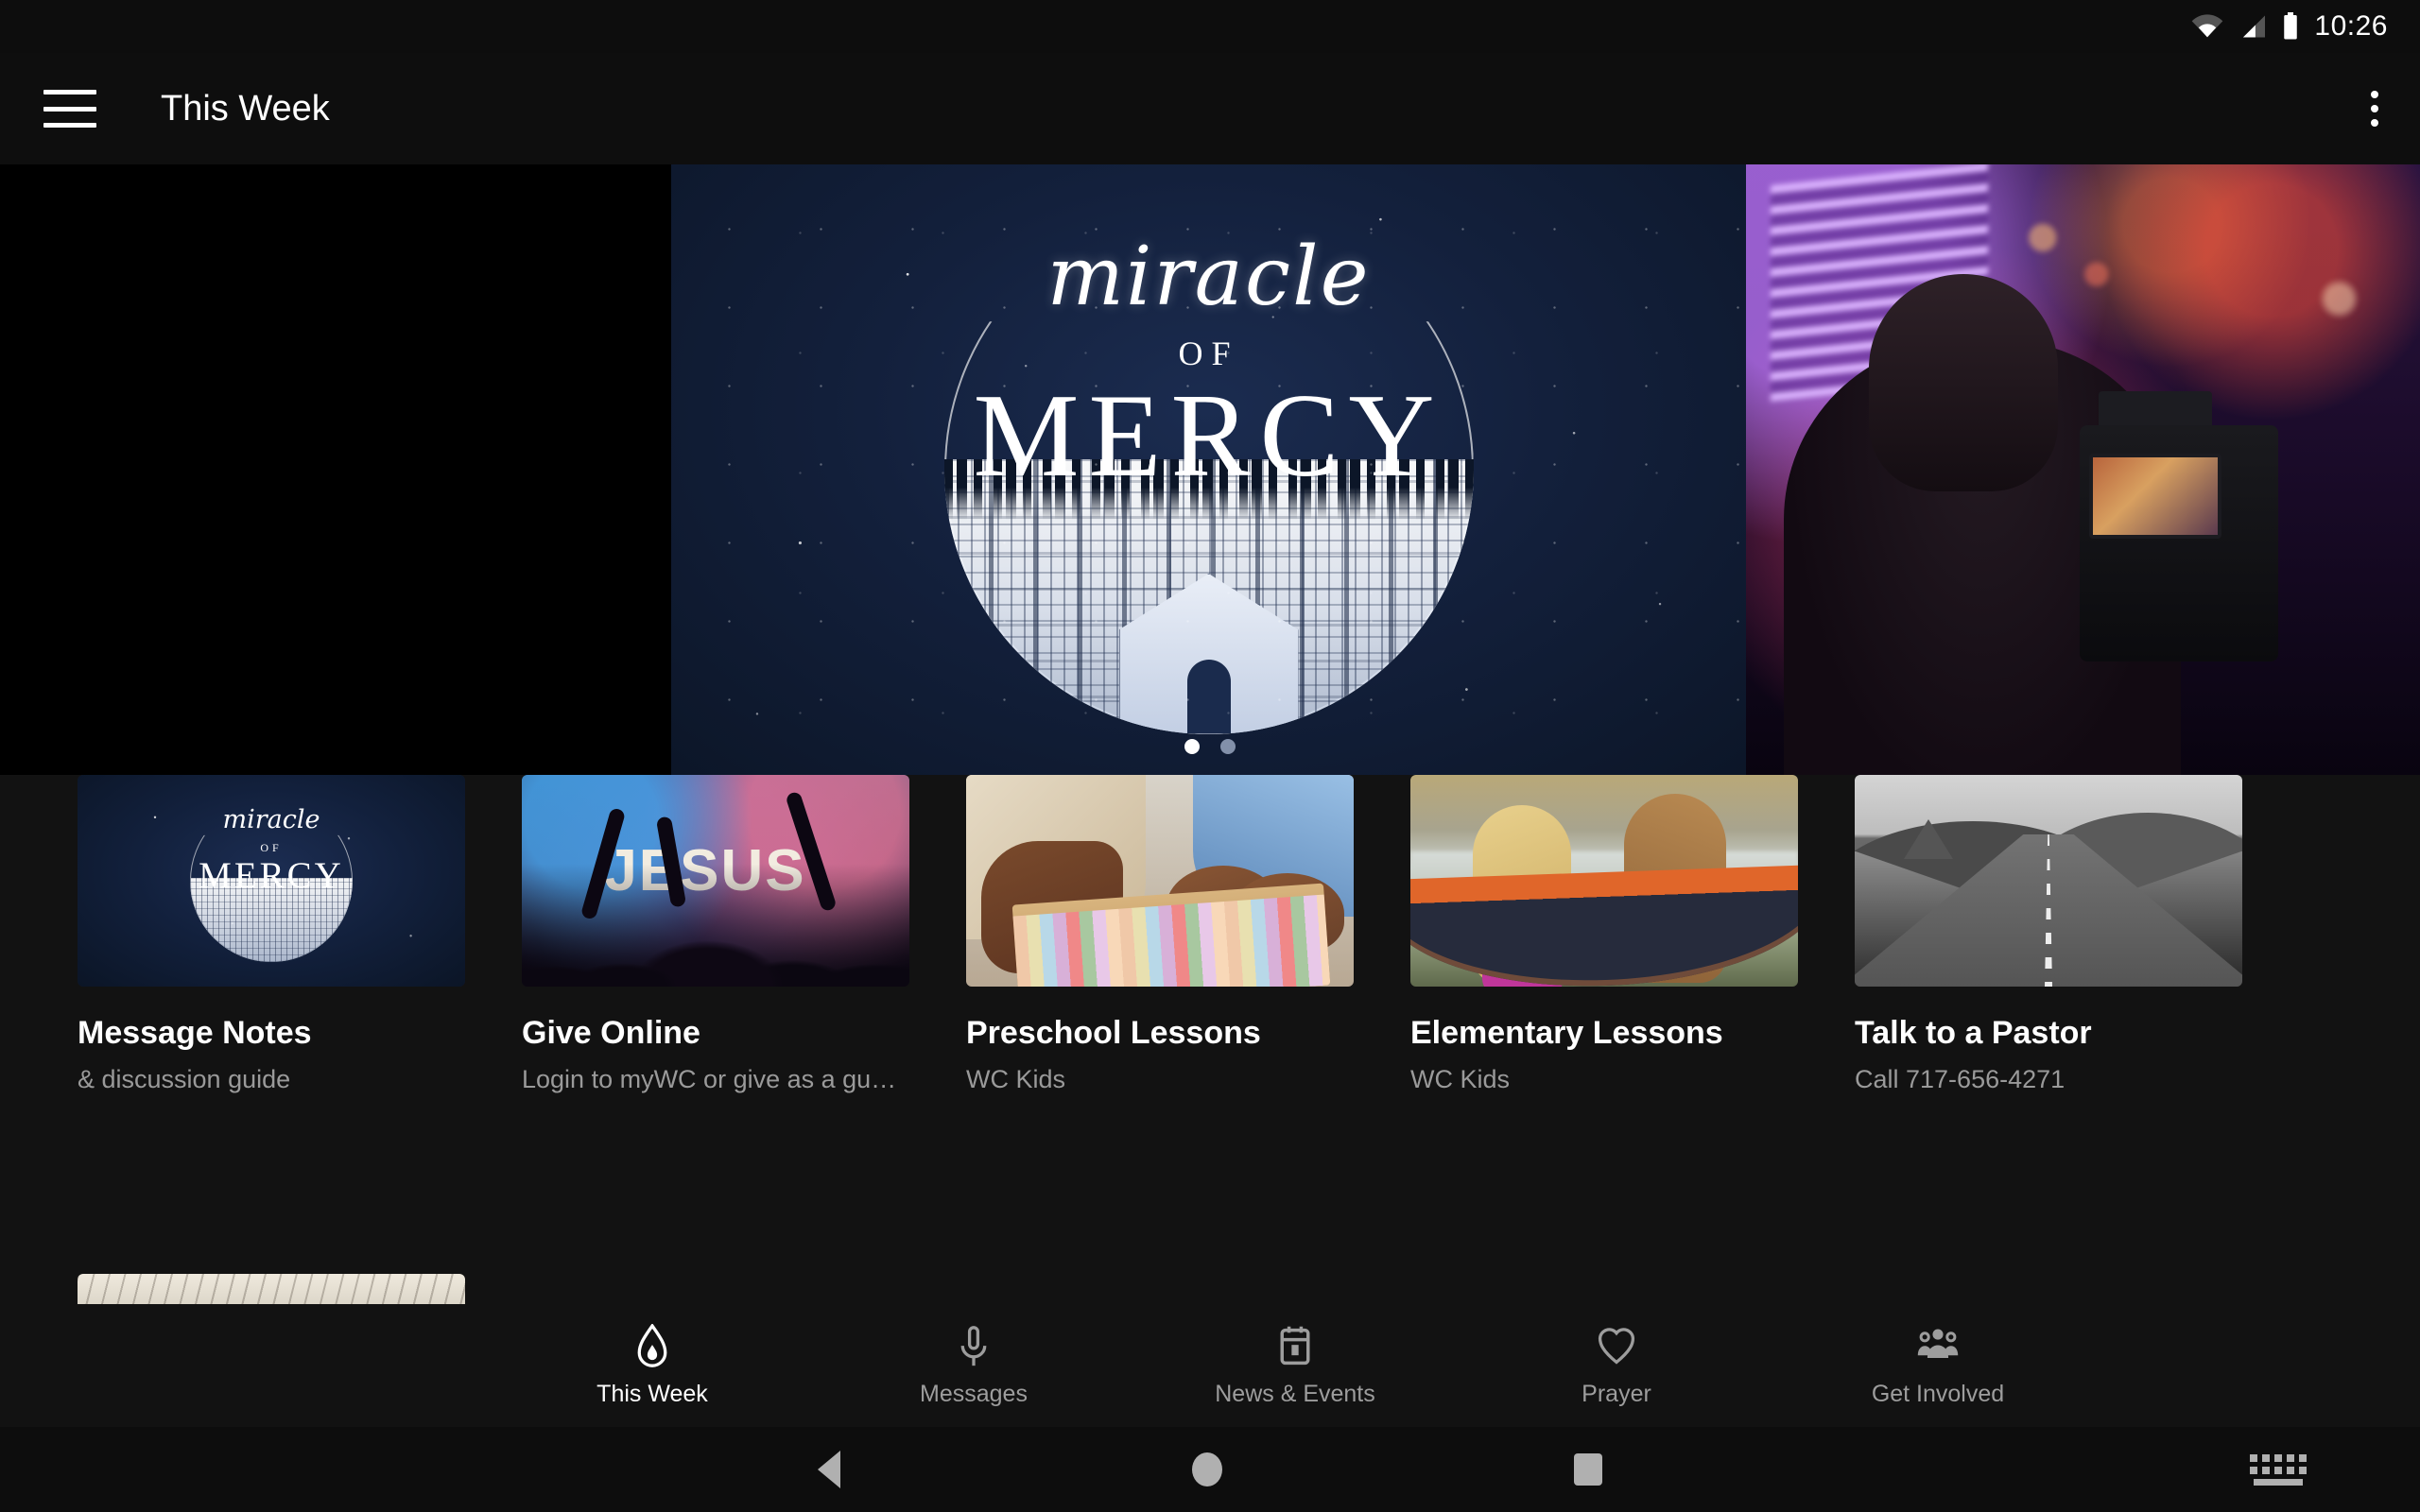 This screenshot has width=2420, height=1512. I want to click on hamburger-menu-icon, so click(69, 109).